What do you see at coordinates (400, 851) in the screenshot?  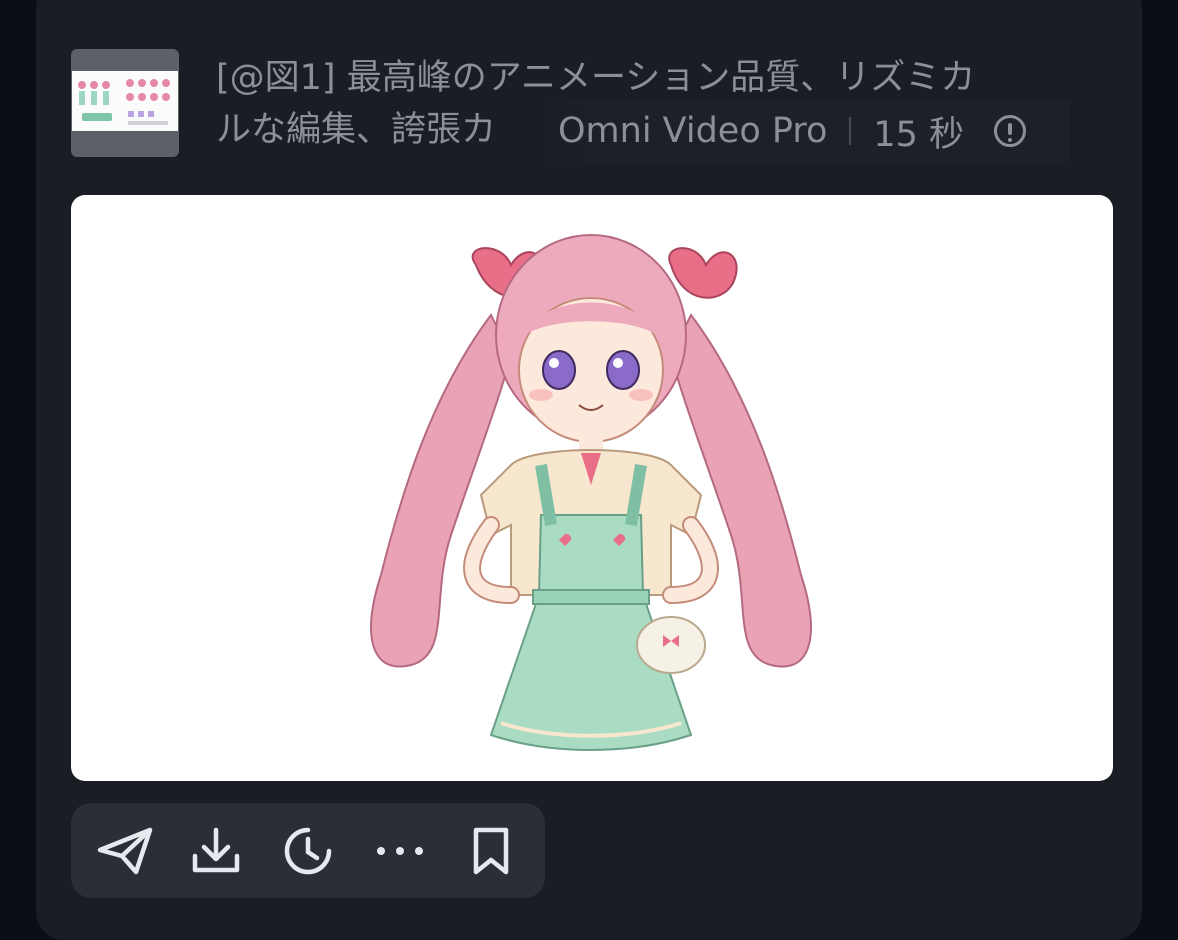 I see `more-icon` at bounding box center [400, 851].